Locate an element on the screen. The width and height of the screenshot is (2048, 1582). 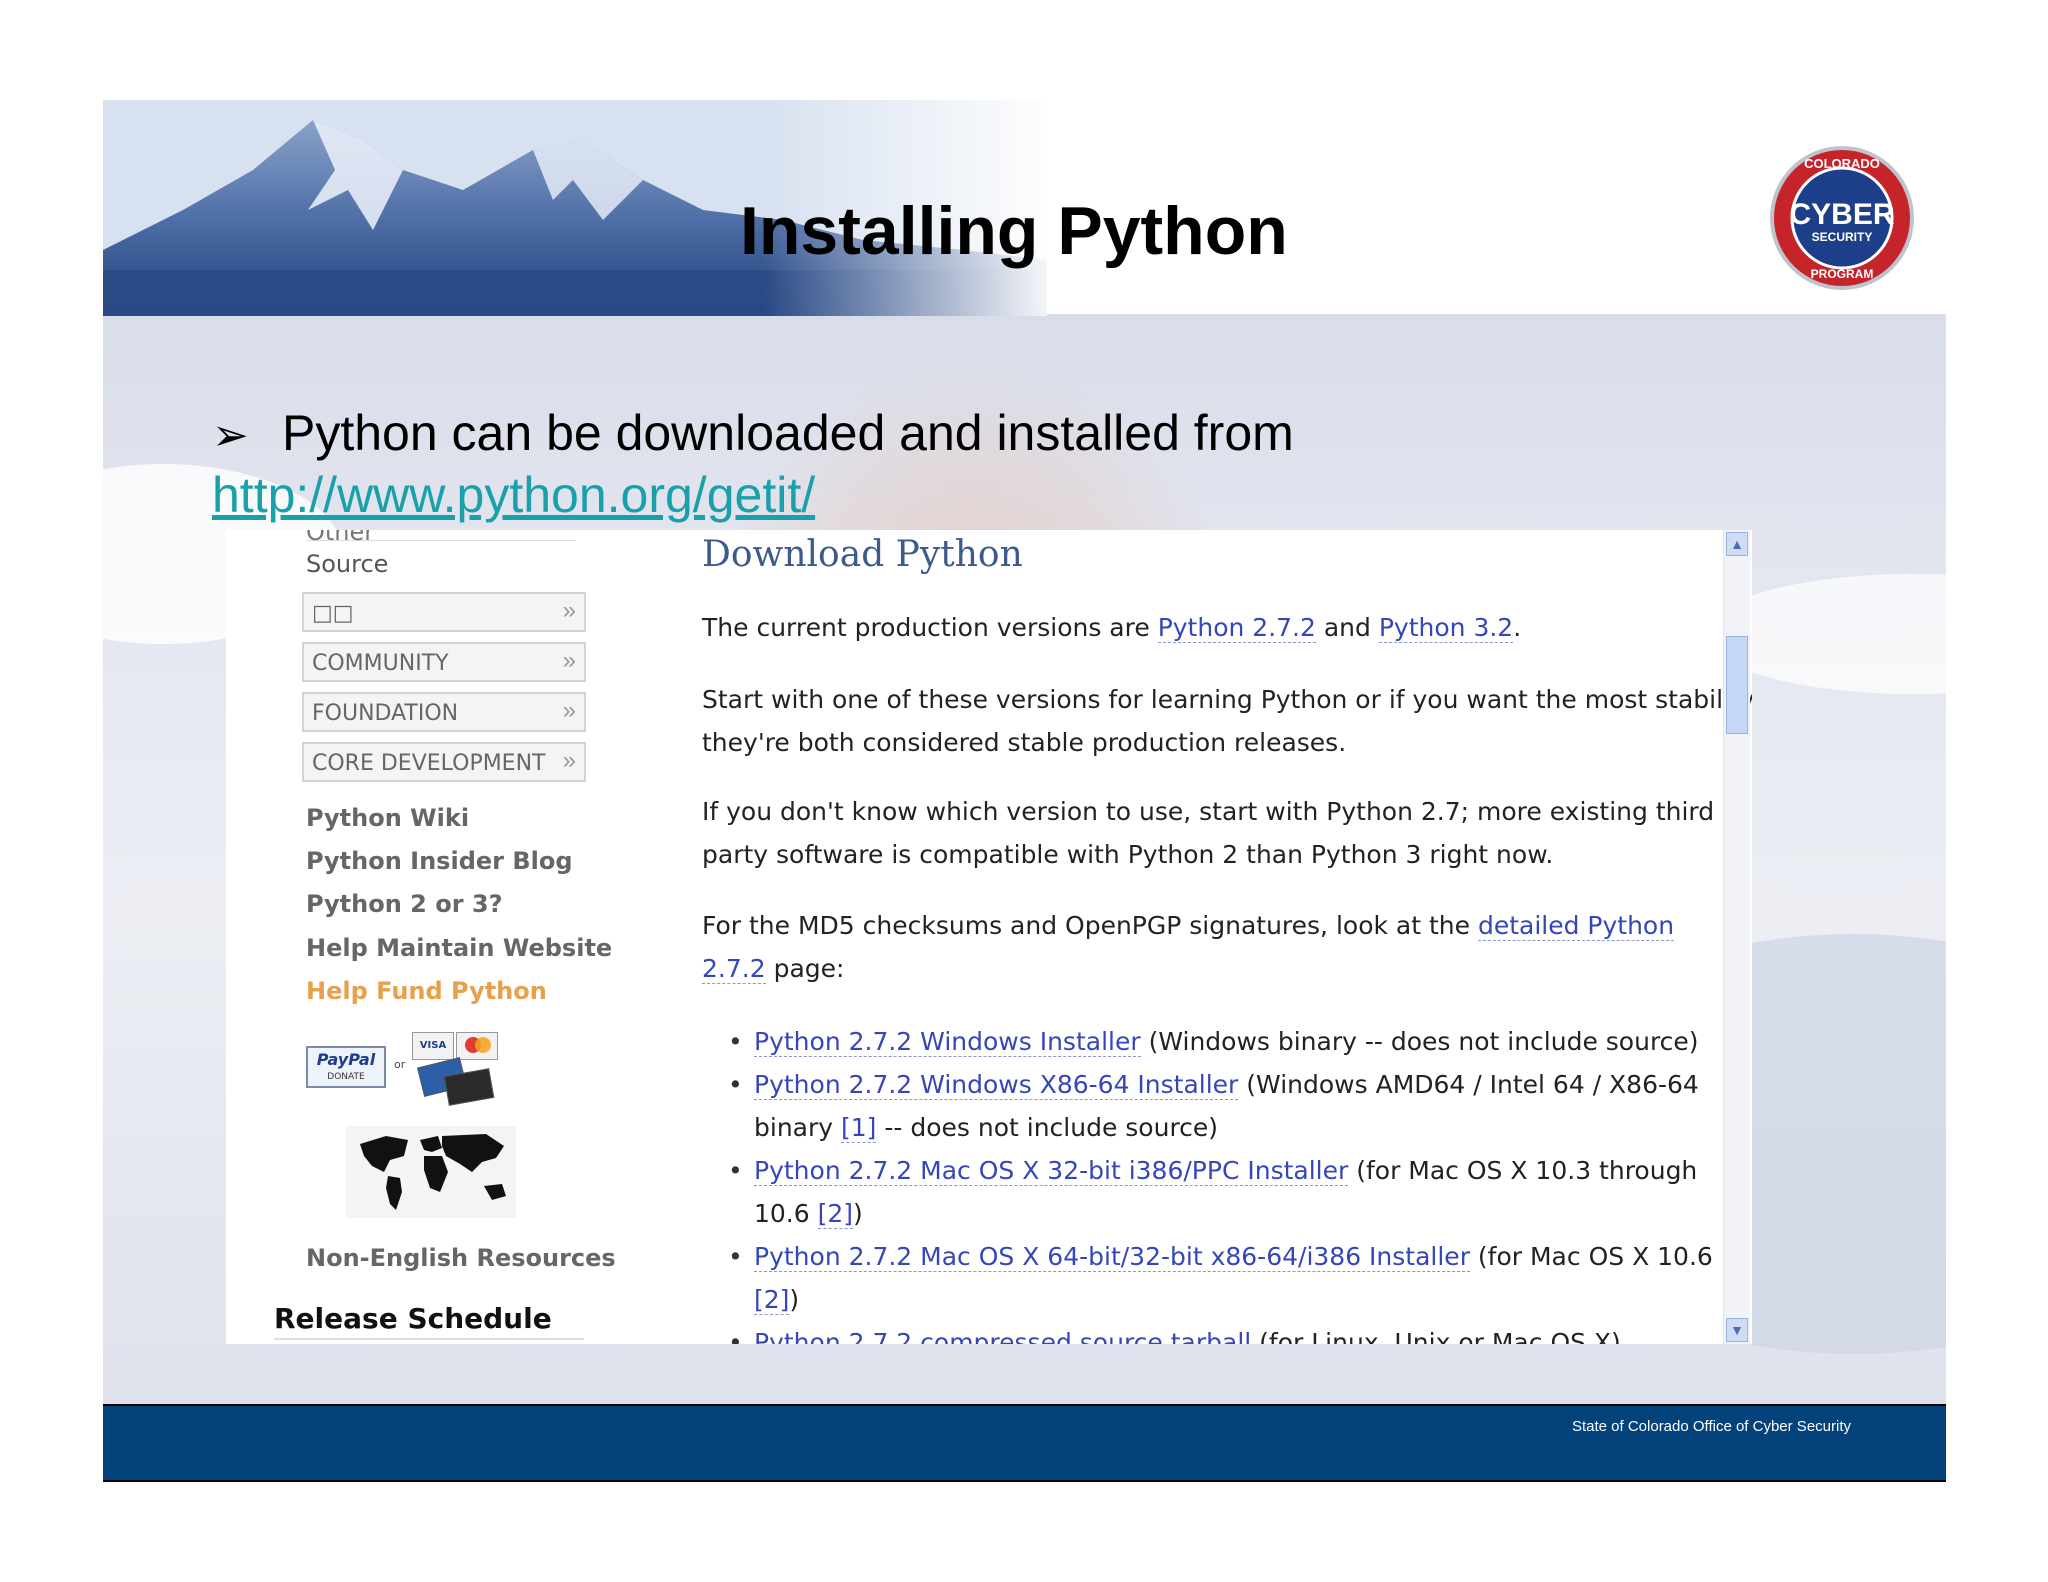
link-source-tarball: Python 2.7.2 compressed source tarball is located at coordinates (1003, 1336).